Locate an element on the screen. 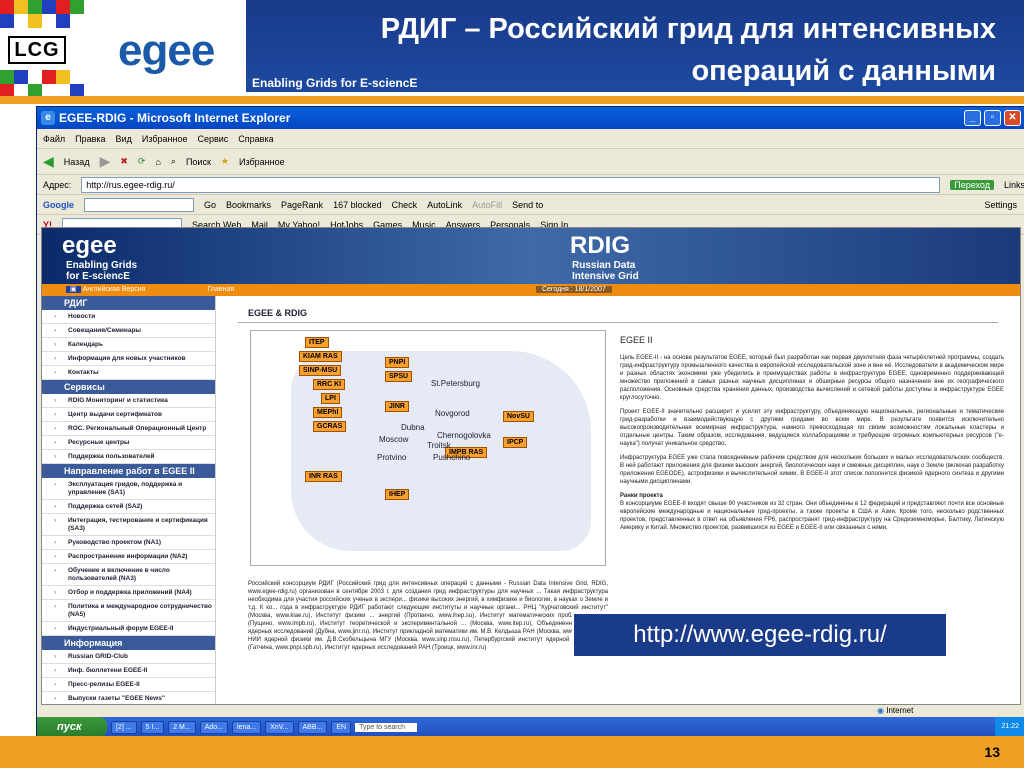 Image resolution: width=1024 pixels, height=768 pixels. sidebar-item: ROC. Региональный Операционный Центр is located at coordinates (128, 429).